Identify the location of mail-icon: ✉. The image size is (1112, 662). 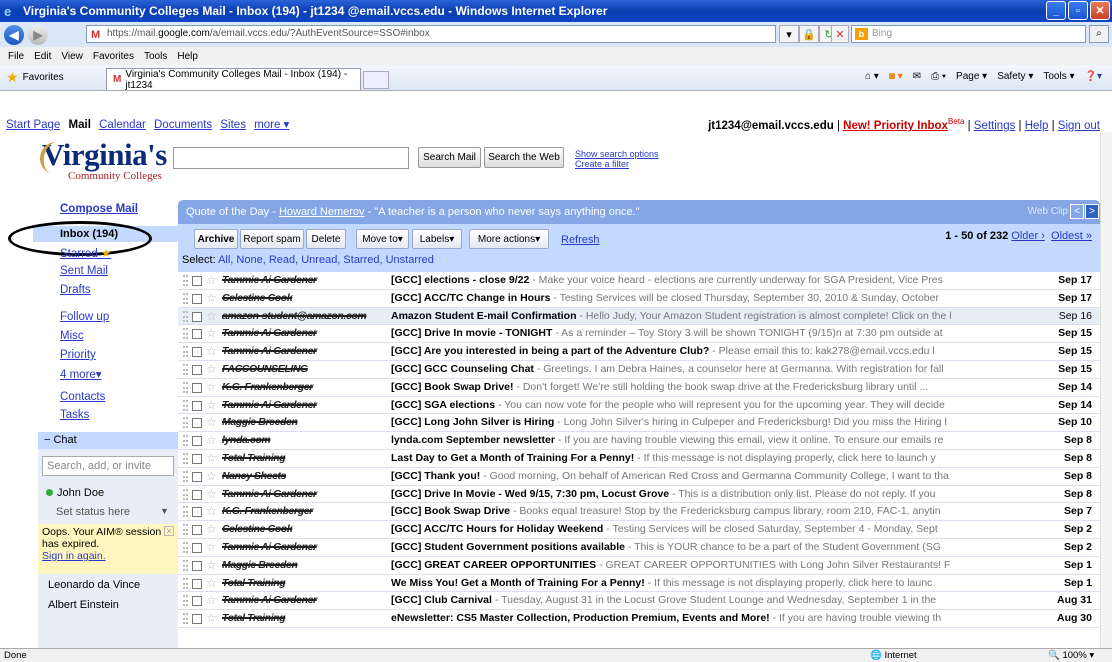
(917, 76).